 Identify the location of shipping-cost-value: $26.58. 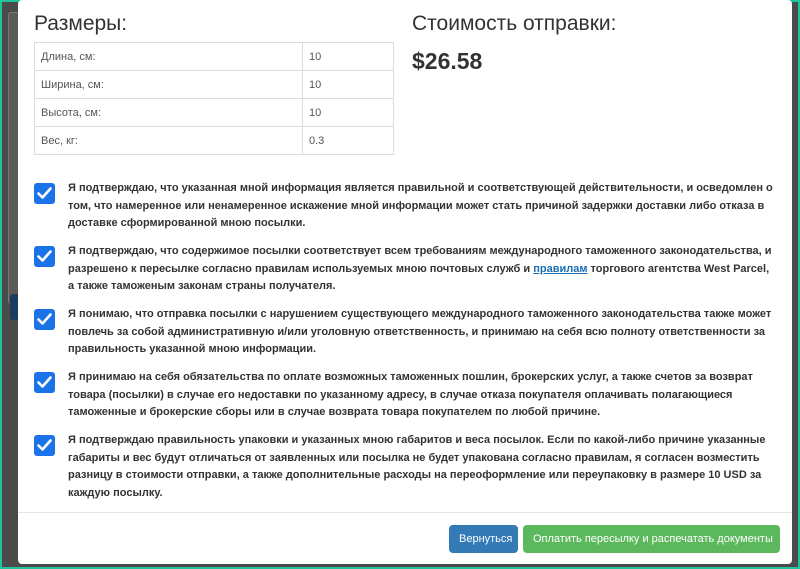
(447, 61).